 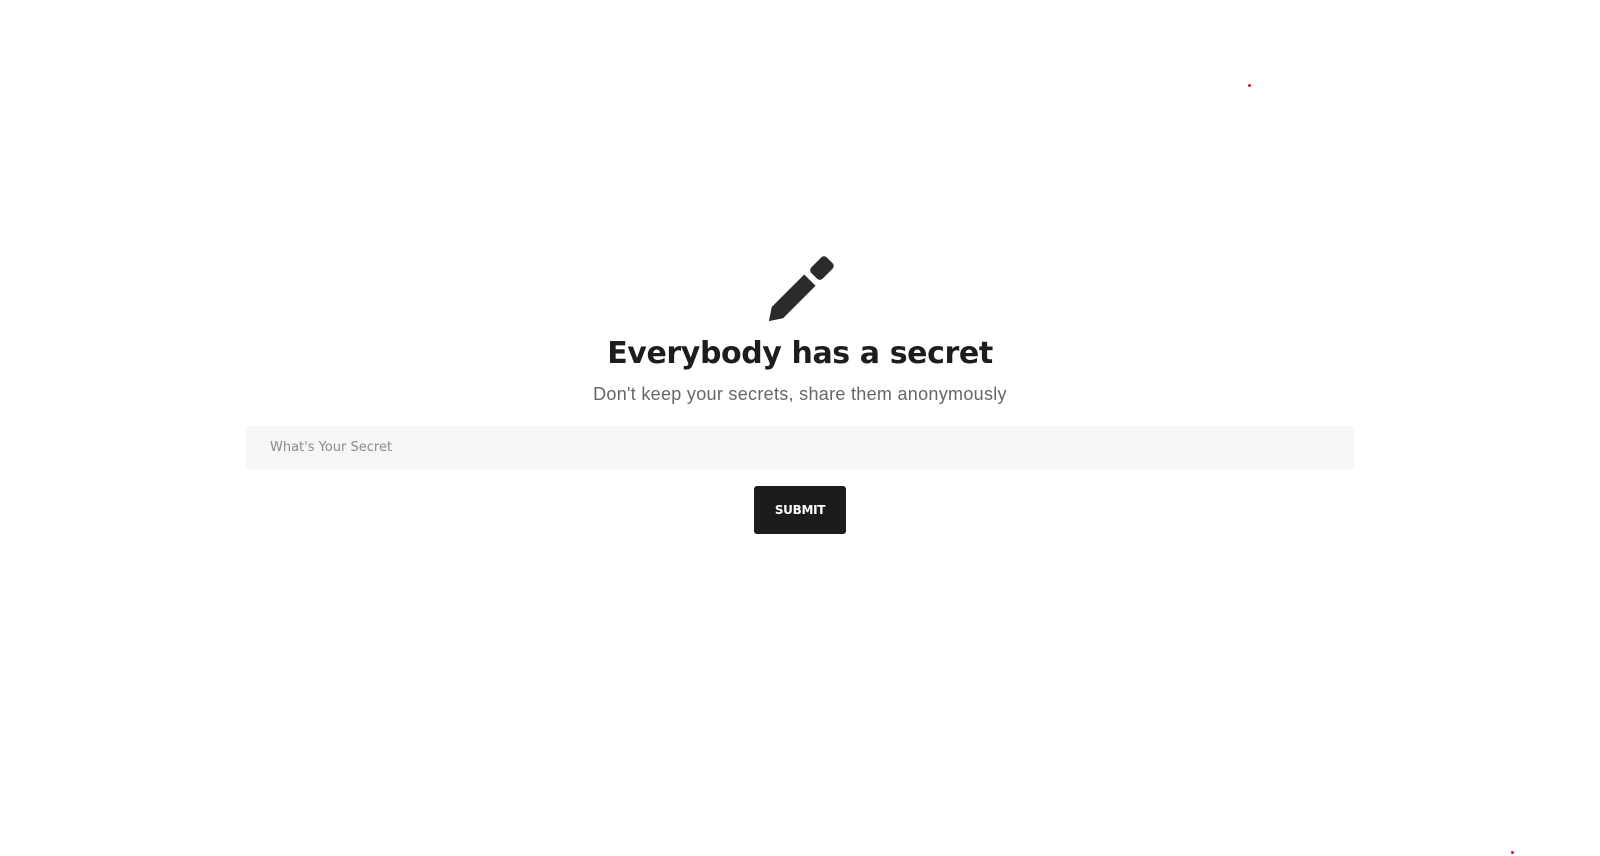 What do you see at coordinates (792, 298) in the screenshot?
I see `pencil-body` at bounding box center [792, 298].